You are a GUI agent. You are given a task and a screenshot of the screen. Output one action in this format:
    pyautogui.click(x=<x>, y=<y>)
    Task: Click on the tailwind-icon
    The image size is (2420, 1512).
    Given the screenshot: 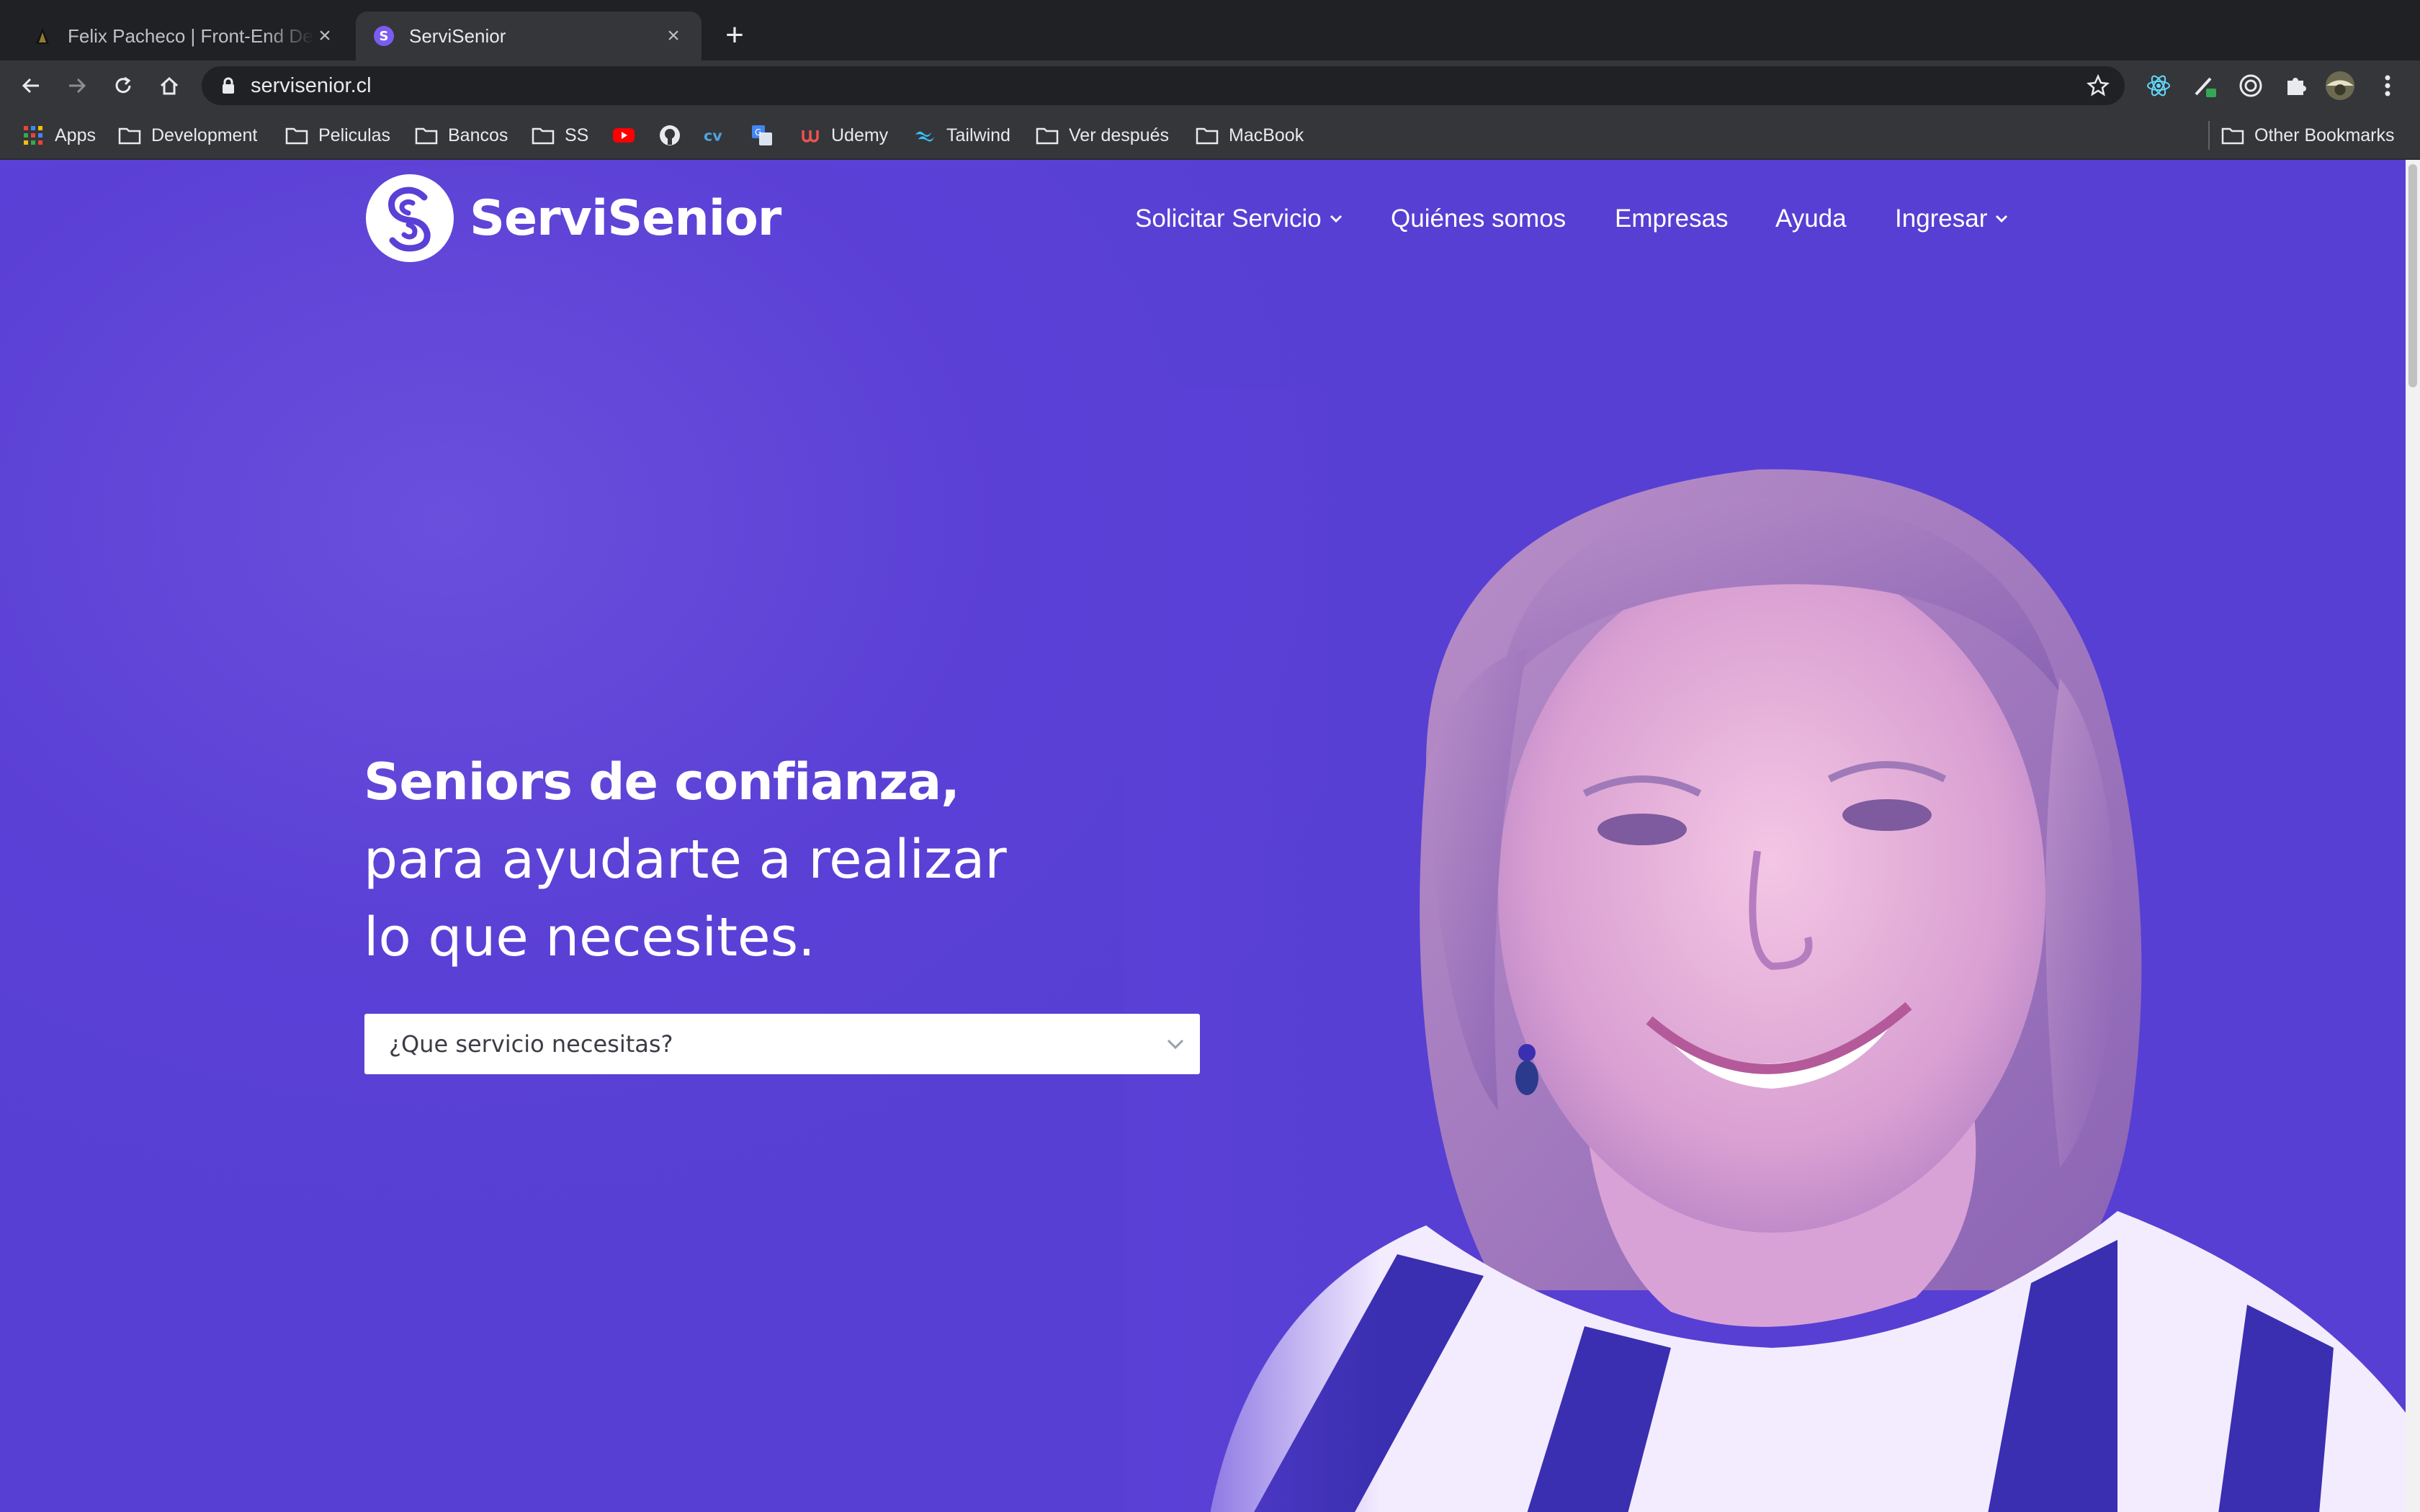 What is the action you would take?
    pyautogui.click(x=924, y=135)
    